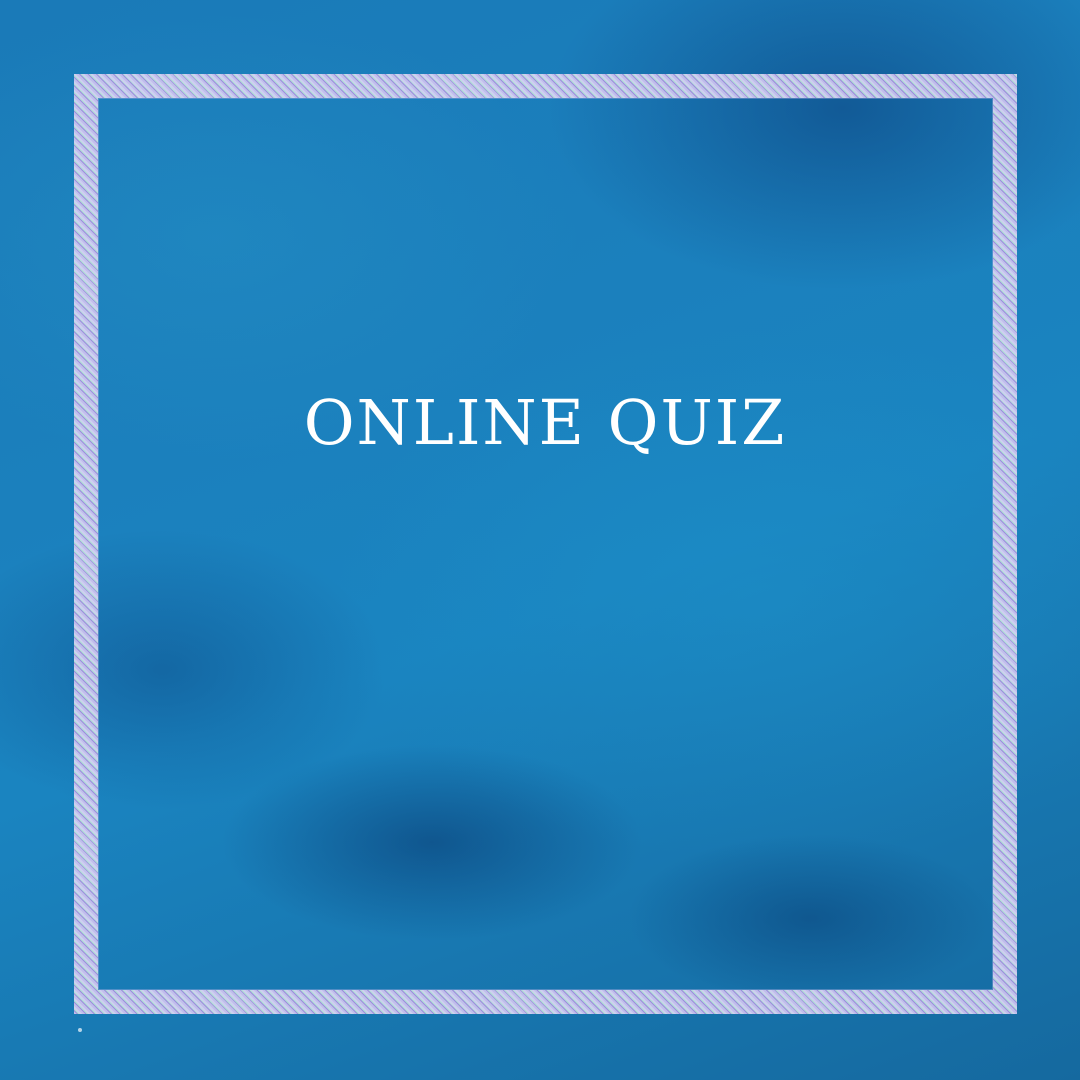 The width and height of the screenshot is (1080, 1080). I want to click on light-speck, so click(80, 1030).